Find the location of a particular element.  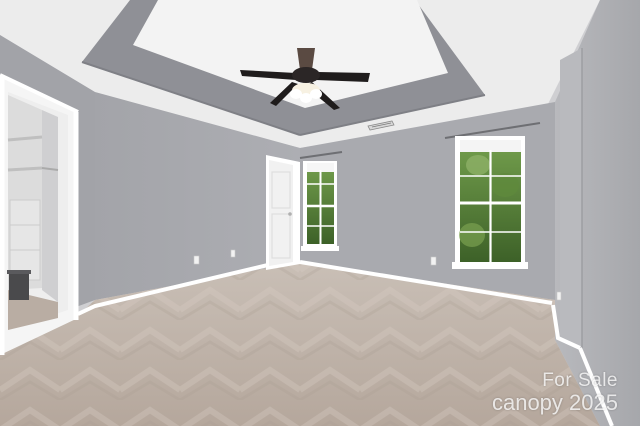

wall-column is located at coordinates (571, 199).